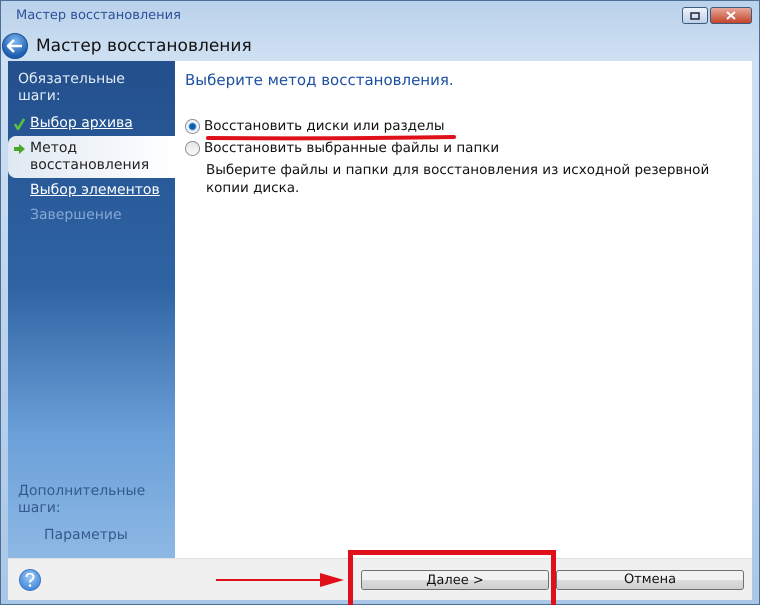 This screenshot has height=605, width=760. What do you see at coordinates (650, 580) in the screenshot?
I see `cancel-button: Отмена` at bounding box center [650, 580].